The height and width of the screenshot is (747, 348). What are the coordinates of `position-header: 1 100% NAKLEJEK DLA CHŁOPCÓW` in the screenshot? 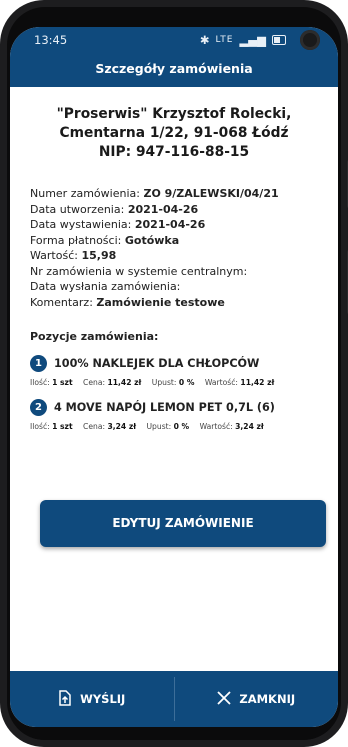 It's located at (174, 363).